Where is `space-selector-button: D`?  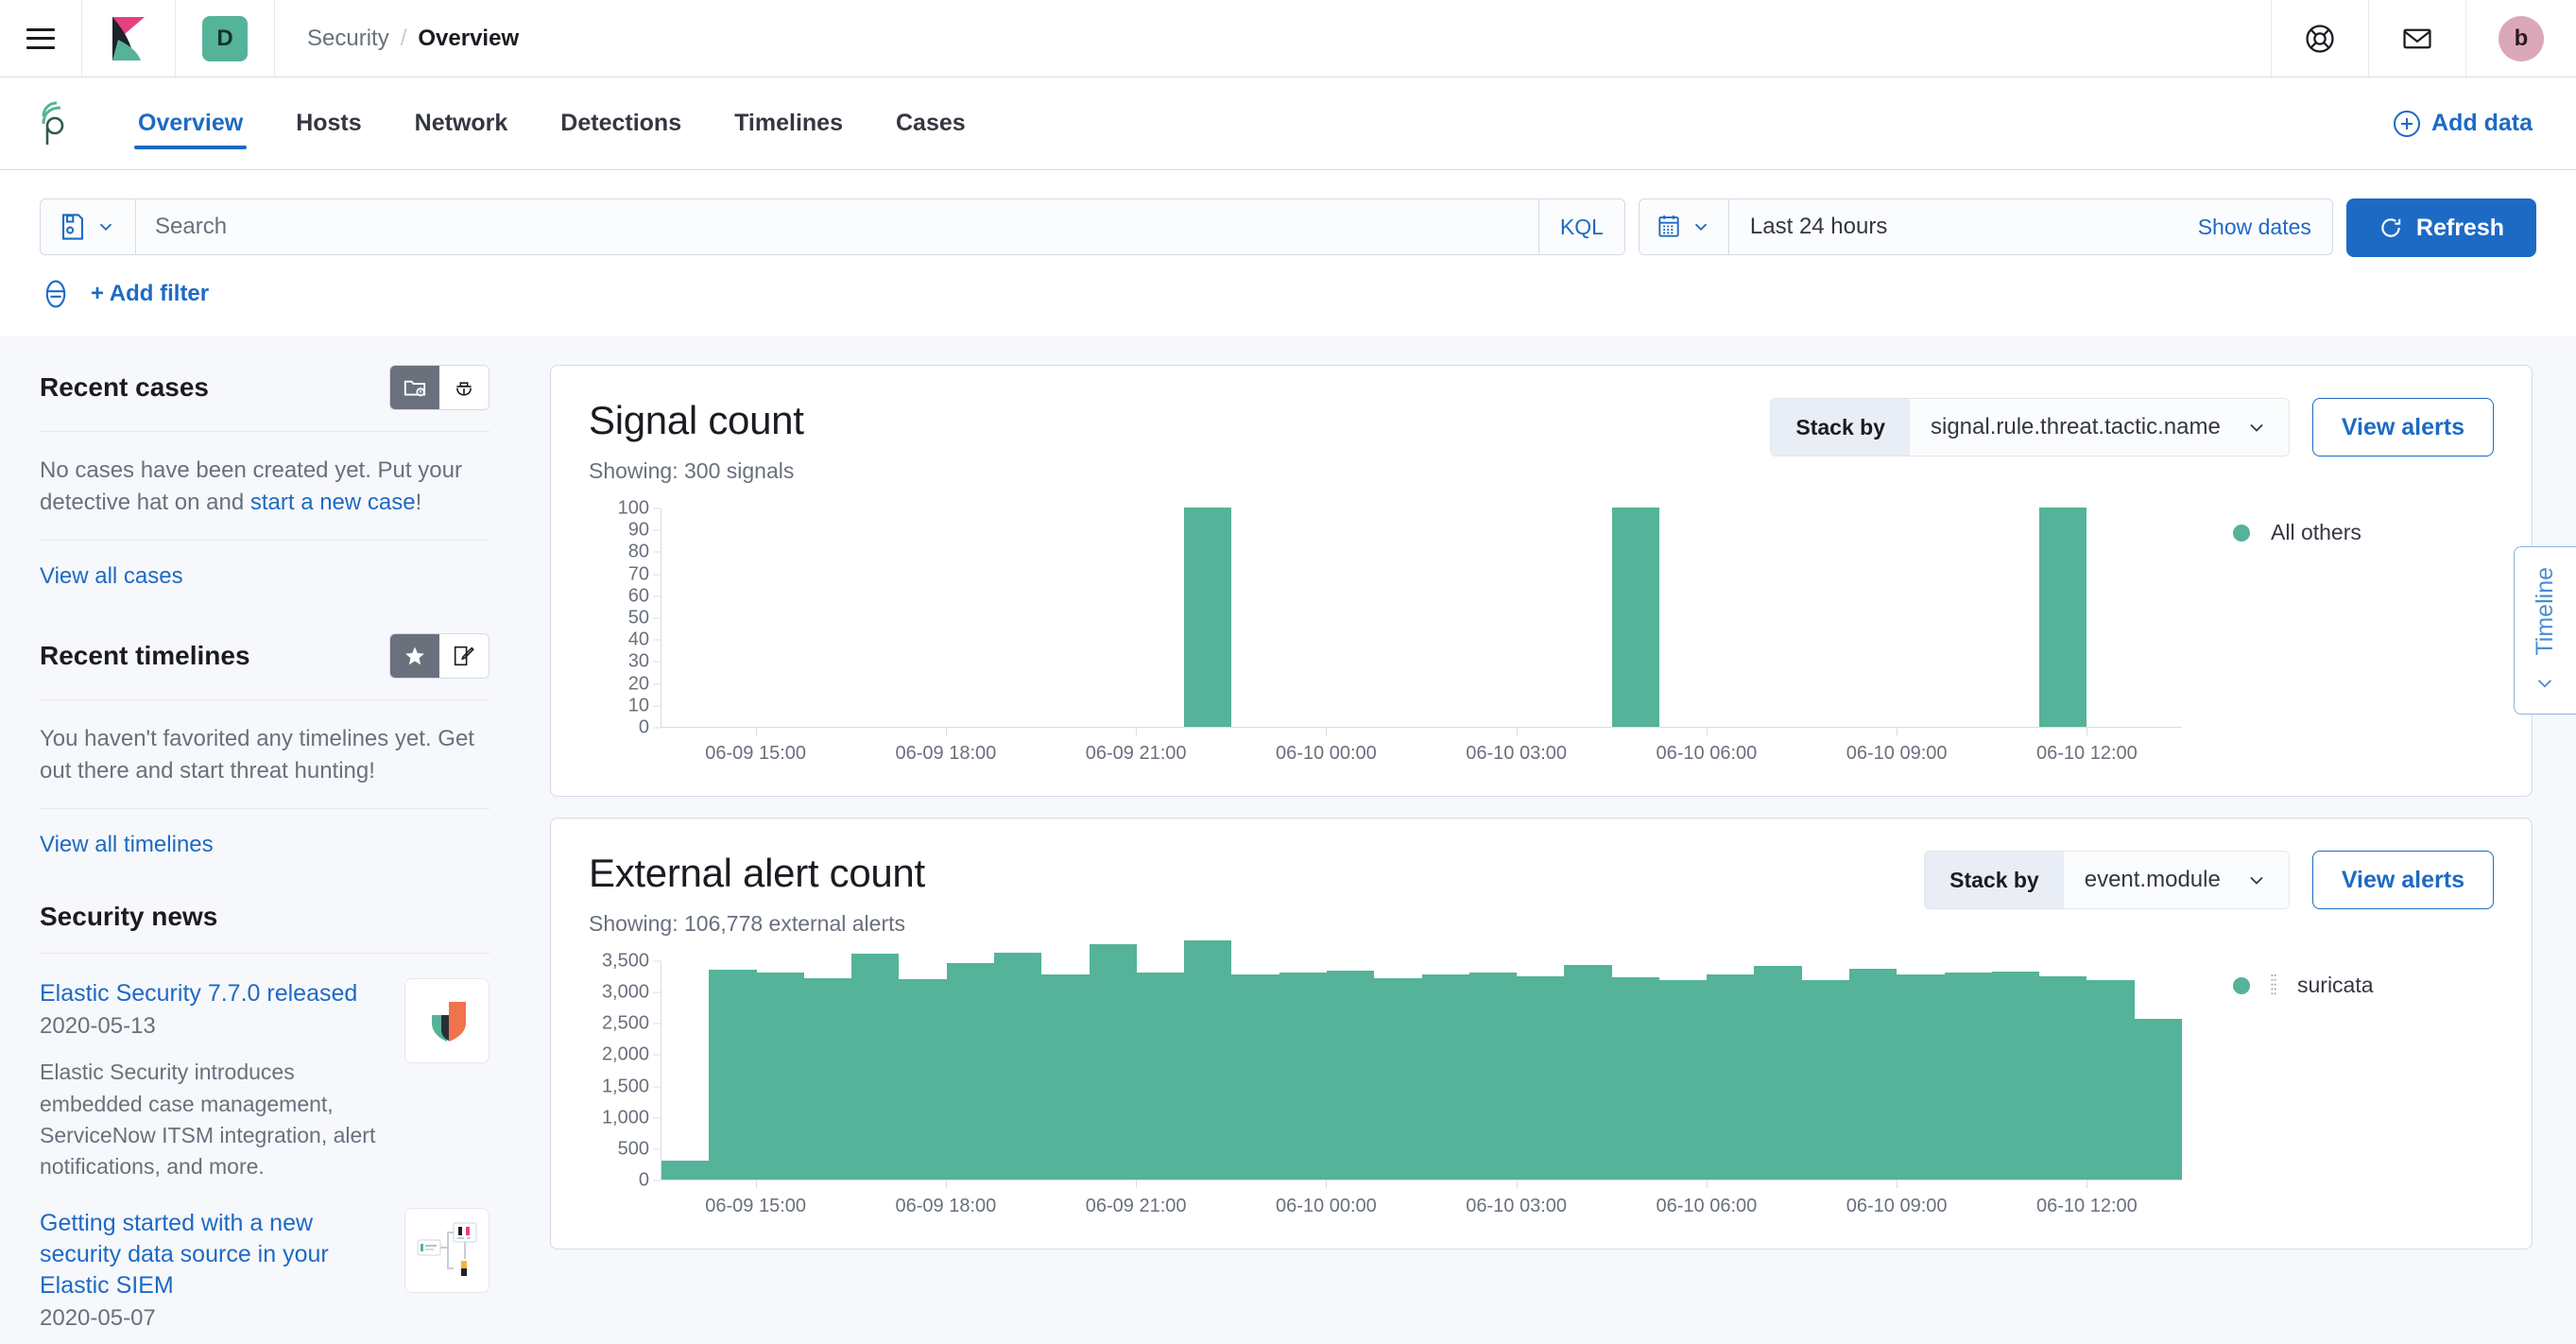
space-selector-button: D is located at coordinates (225, 38).